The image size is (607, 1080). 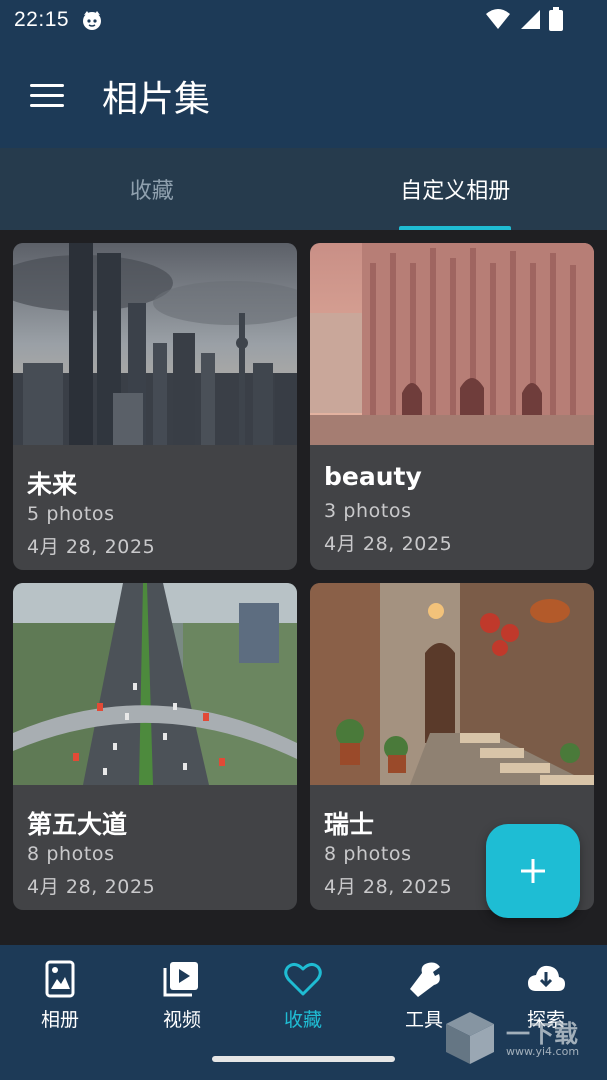 I want to click on app-bar: 相片集, so click(x=303, y=94).